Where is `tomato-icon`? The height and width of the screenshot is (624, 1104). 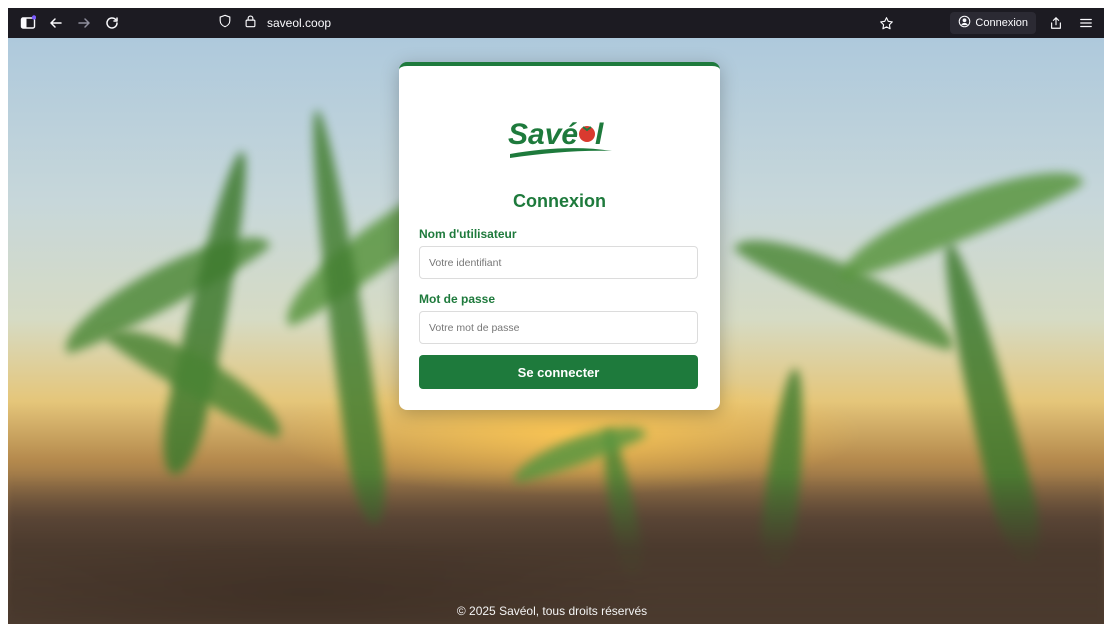 tomato-icon is located at coordinates (586, 134).